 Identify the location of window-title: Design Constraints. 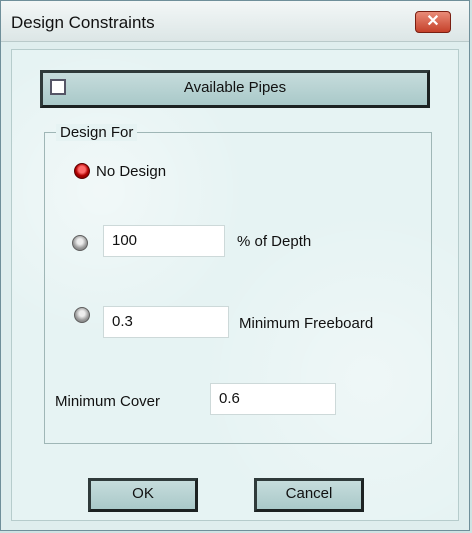
(83, 22).